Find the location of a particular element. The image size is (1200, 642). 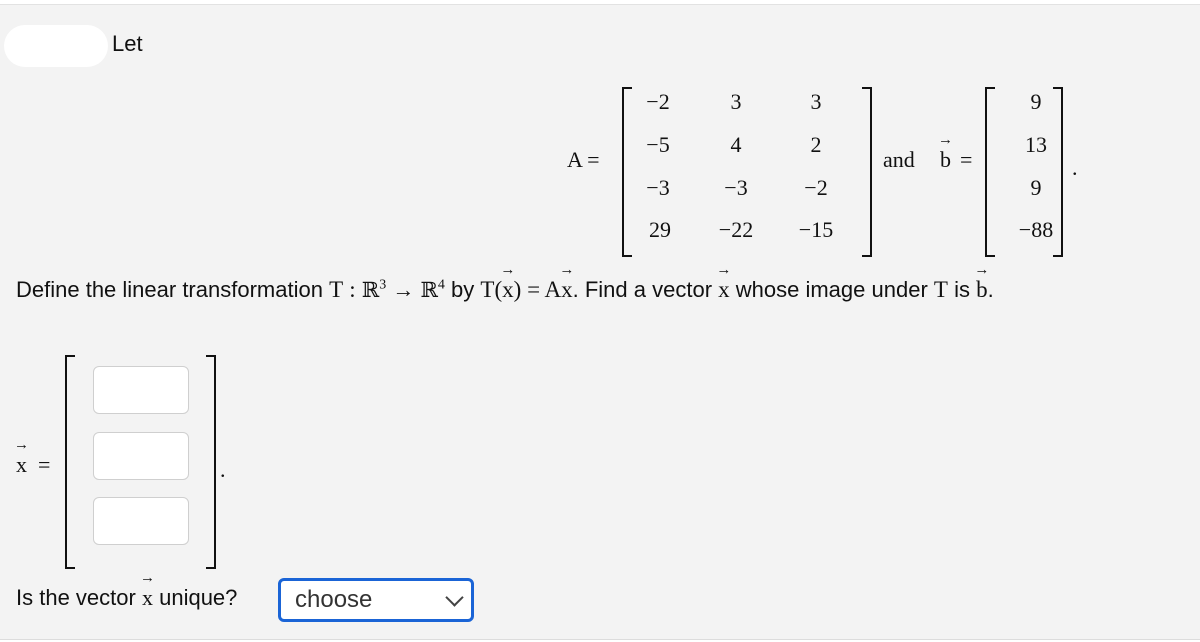

uniqueness-question: Is the vector x unique? is located at coordinates (126, 598).